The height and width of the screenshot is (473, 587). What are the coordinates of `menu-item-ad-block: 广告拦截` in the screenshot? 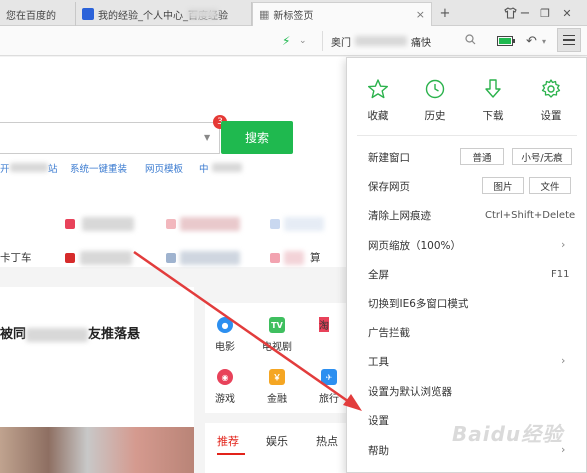 It's located at (389, 332).